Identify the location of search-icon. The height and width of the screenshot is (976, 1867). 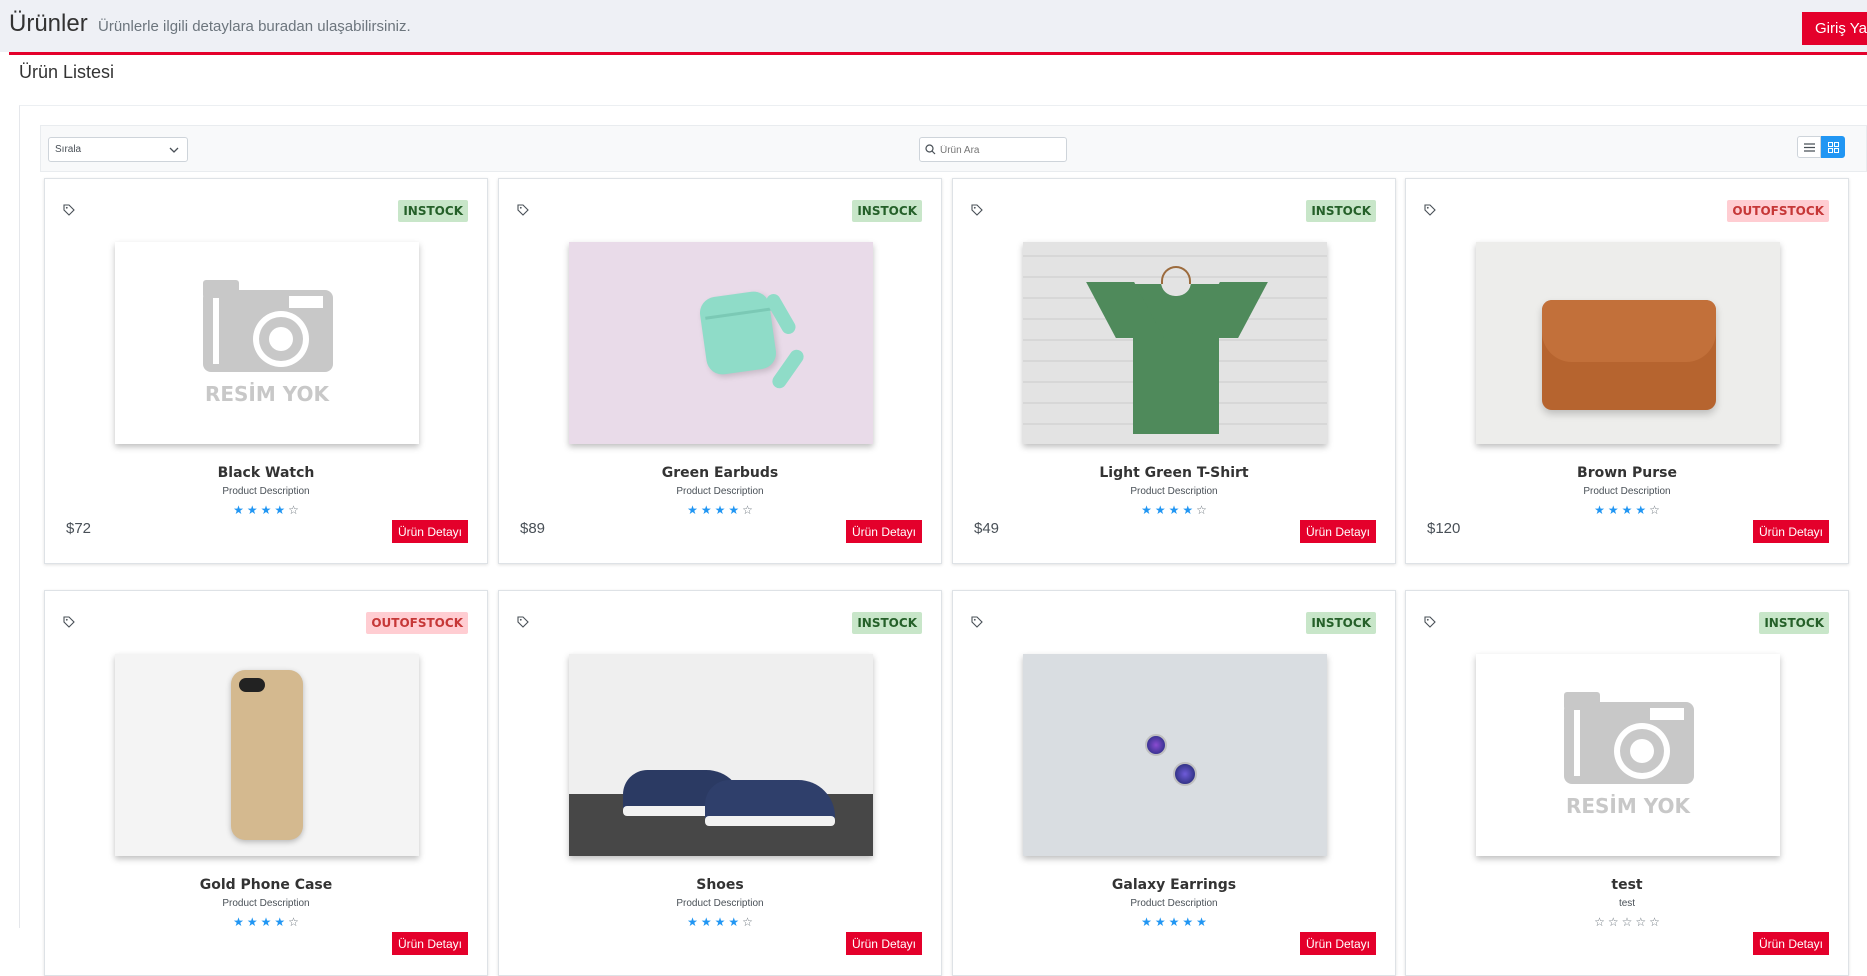
(930, 149).